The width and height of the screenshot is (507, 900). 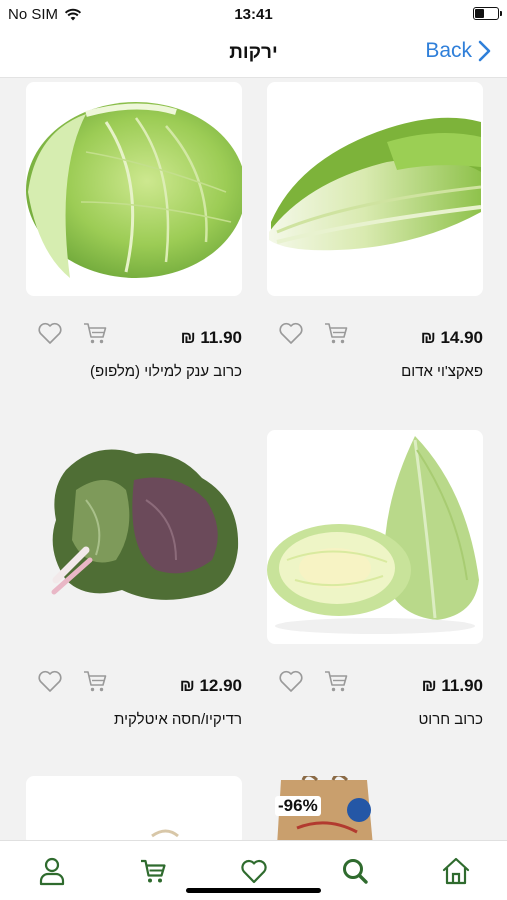 What do you see at coordinates (134, 371) in the screenshot?
I see `product-name: כרוב ענק למילוי (מלפופ)` at bounding box center [134, 371].